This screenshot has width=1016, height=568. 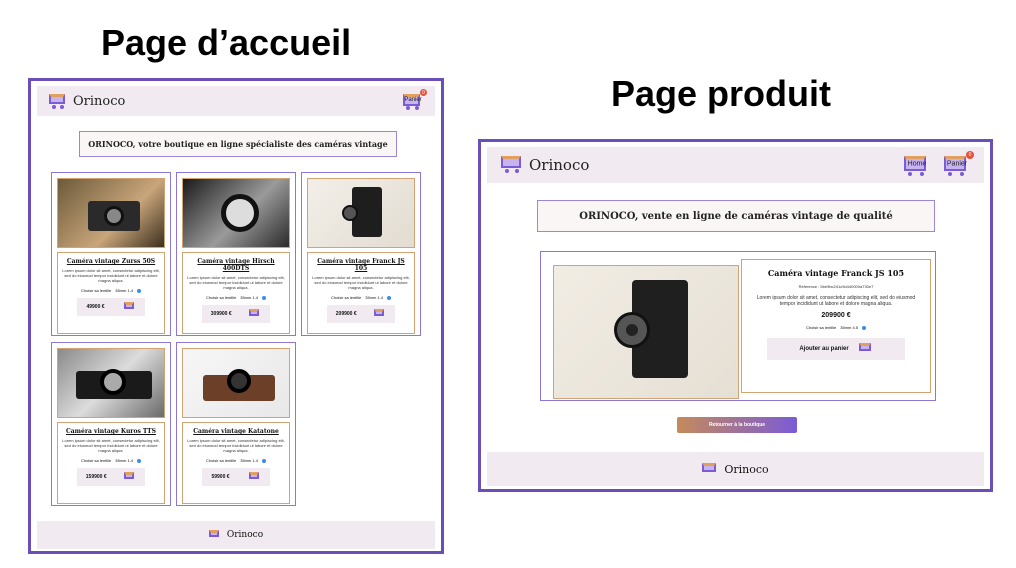 What do you see at coordinates (111, 261) in the screenshot?
I see `product-name: Caméra vintage Zurss 50S` at bounding box center [111, 261].